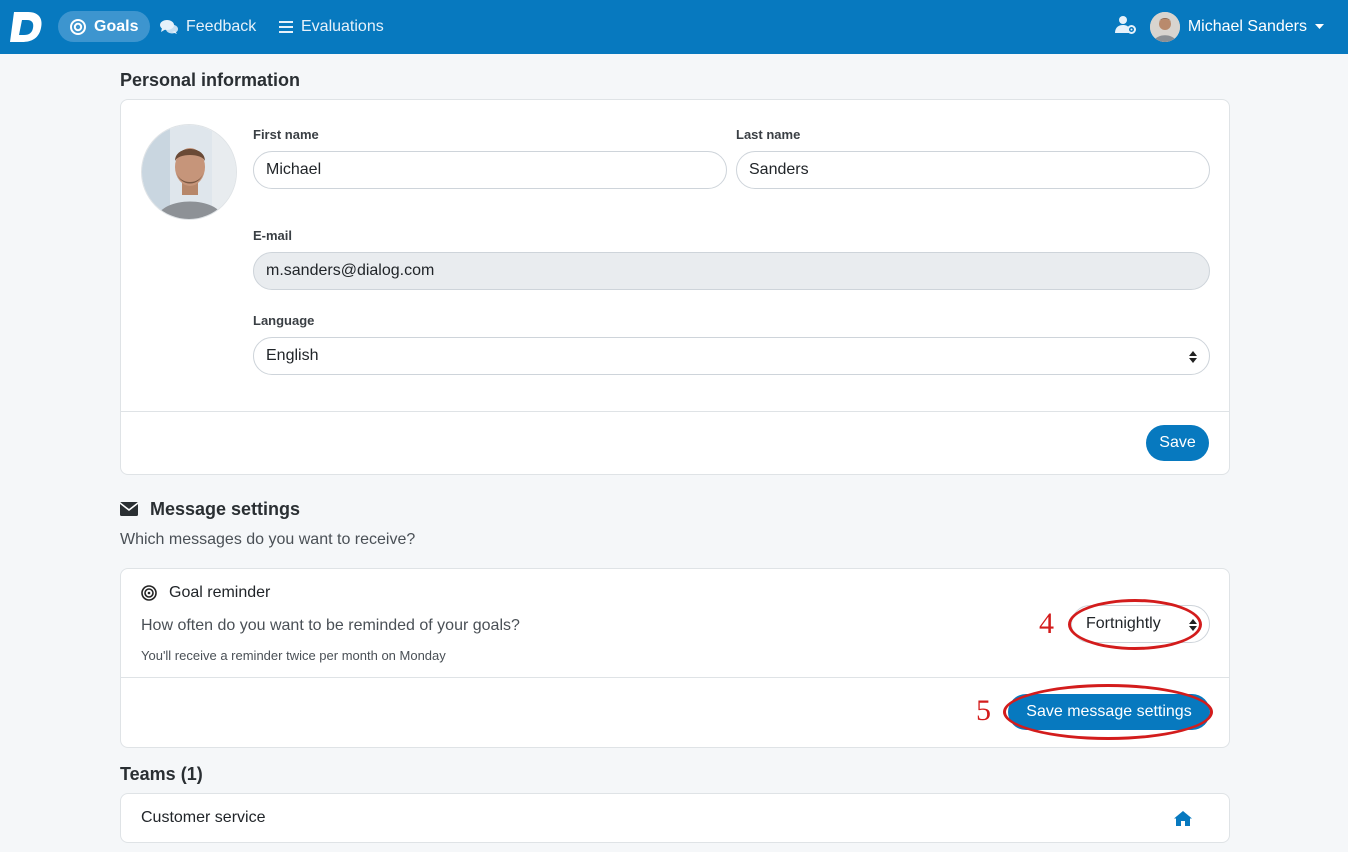 This screenshot has height=852, width=1348. Describe the element at coordinates (490, 170) in the screenshot. I see `first-name-field: Michael` at that location.